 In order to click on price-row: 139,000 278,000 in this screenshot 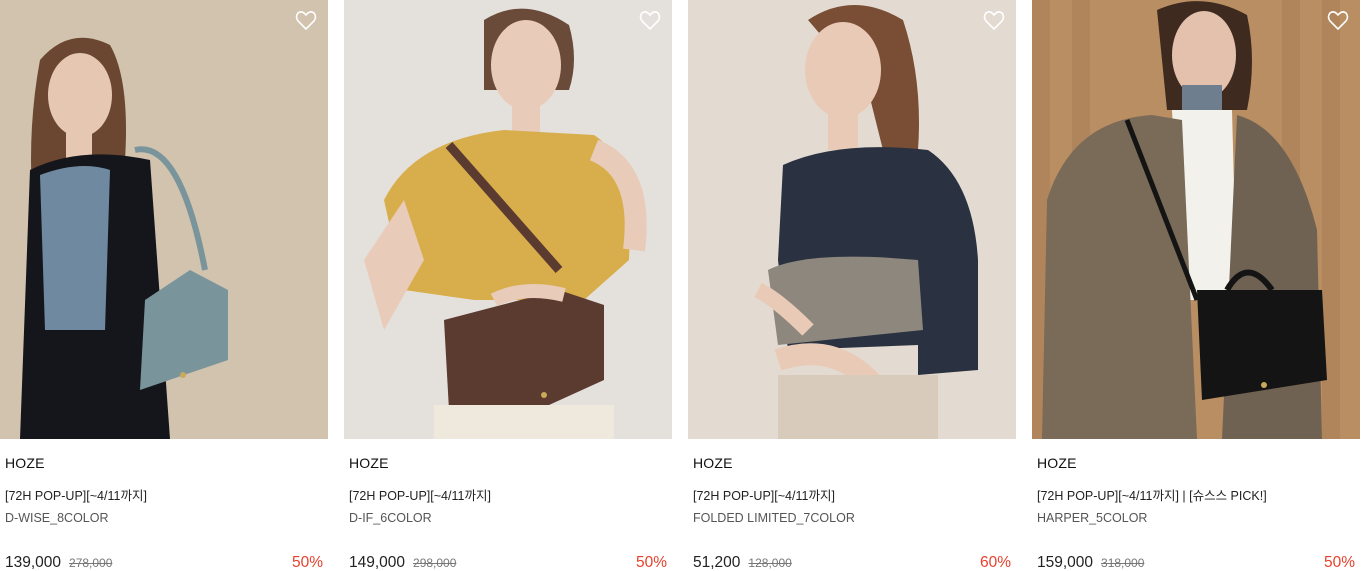, I will do `click(58, 562)`.